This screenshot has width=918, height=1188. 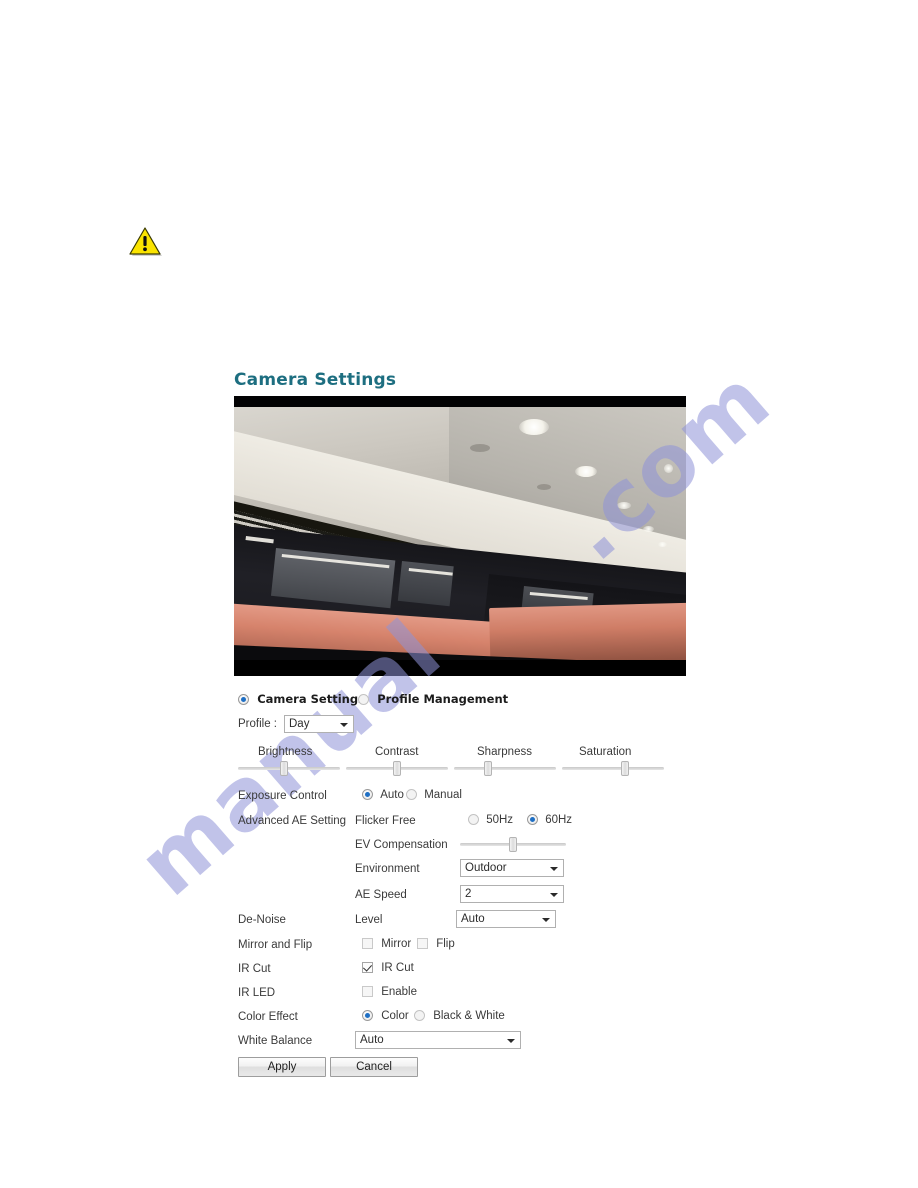 I want to click on flicker-60hz-label: 60Hz, so click(x=559, y=820).